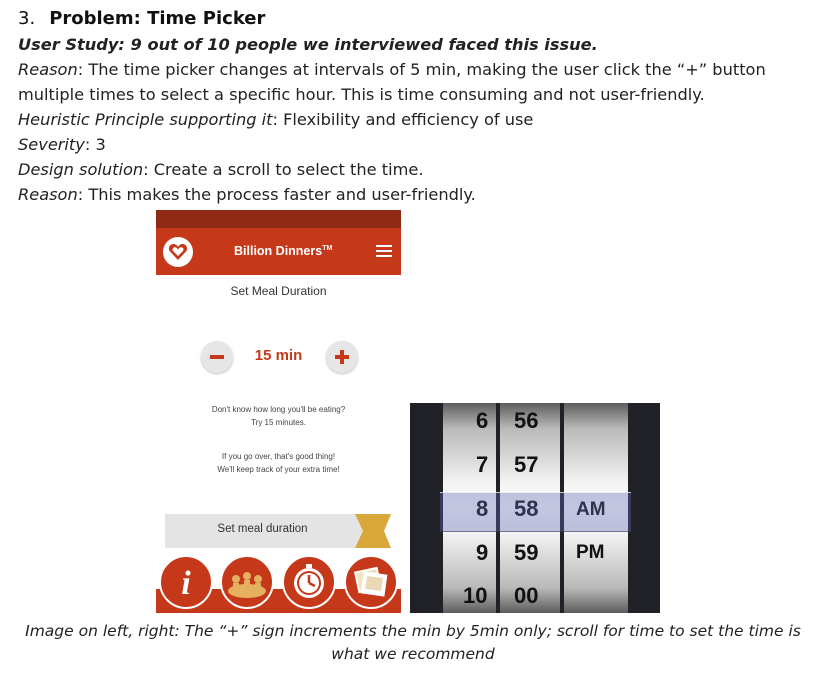  What do you see at coordinates (217, 357) in the screenshot?
I see `decrement-button` at bounding box center [217, 357].